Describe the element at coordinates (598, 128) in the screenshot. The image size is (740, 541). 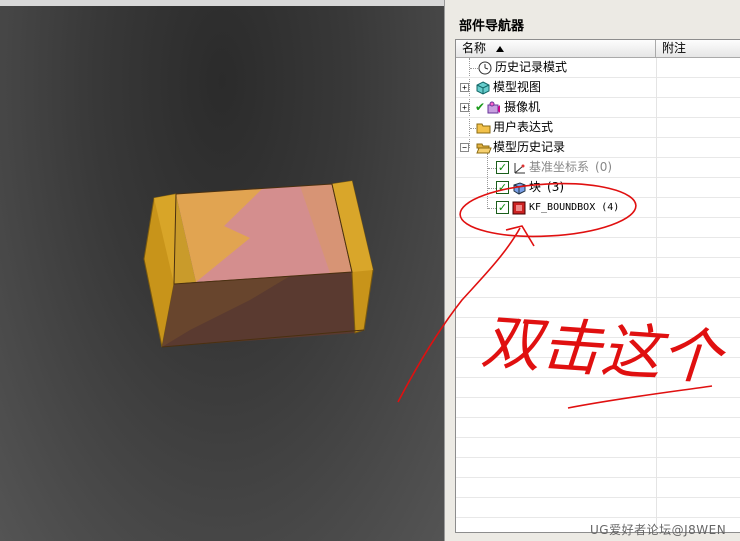
I see `tree-item-user-expressions: 用户表达式` at that location.